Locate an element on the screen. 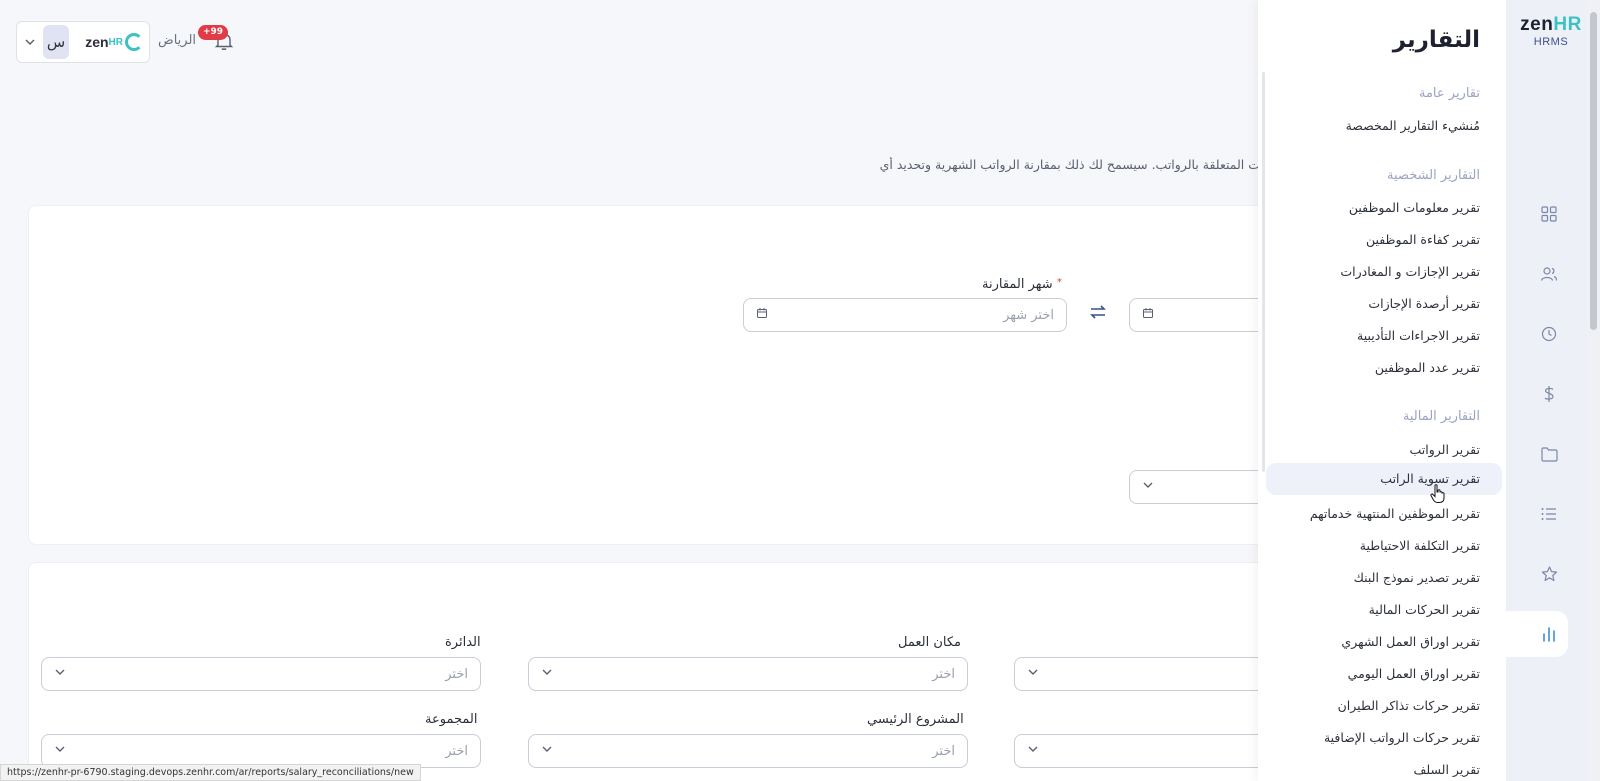 Image resolution: width=1600 pixels, height=781 pixels. report-payroll: تقرير الرواتب is located at coordinates (1445, 449).